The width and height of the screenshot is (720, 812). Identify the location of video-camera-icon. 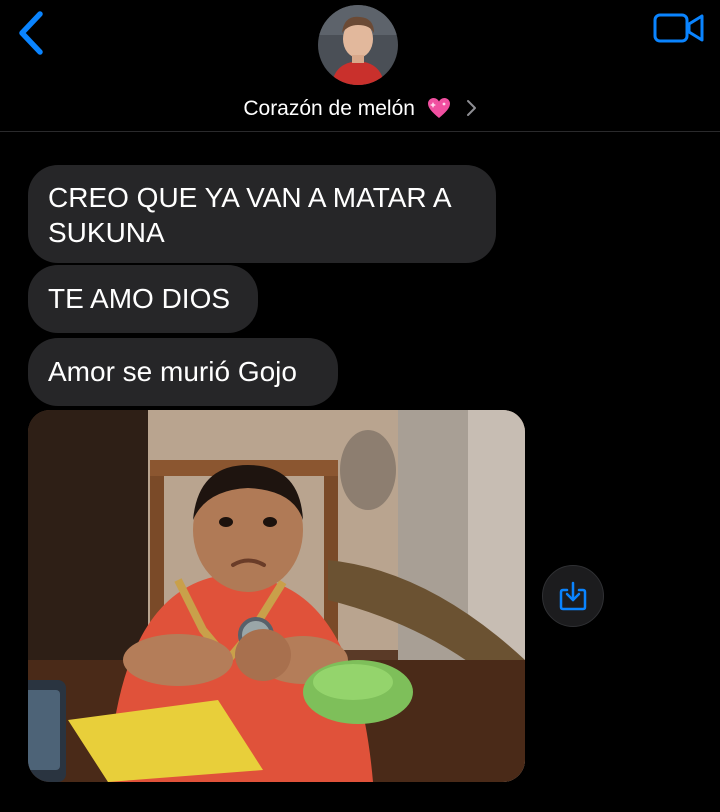
(678, 28).